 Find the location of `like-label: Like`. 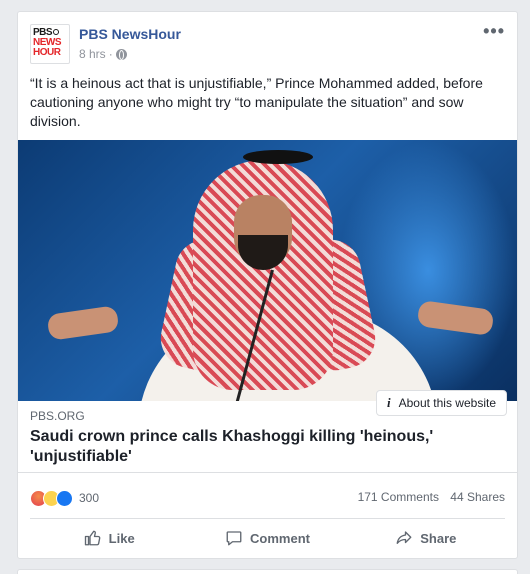

like-label: Like is located at coordinates (121, 538).